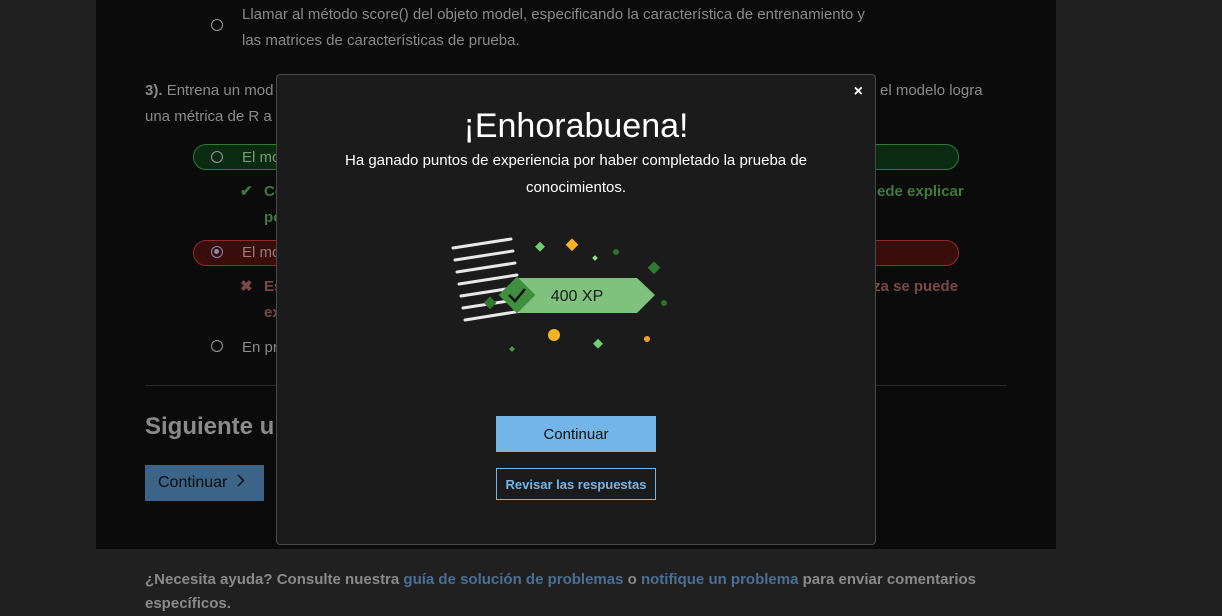 The image size is (1222, 616). I want to click on next-unit-continue-button: Continuar, so click(204, 483).